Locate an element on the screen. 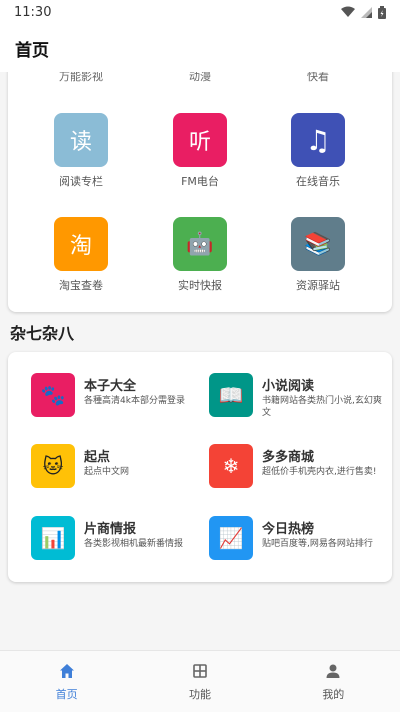  grid-item-resource: 📚 资源驿站 is located at coordinates (318, 255).